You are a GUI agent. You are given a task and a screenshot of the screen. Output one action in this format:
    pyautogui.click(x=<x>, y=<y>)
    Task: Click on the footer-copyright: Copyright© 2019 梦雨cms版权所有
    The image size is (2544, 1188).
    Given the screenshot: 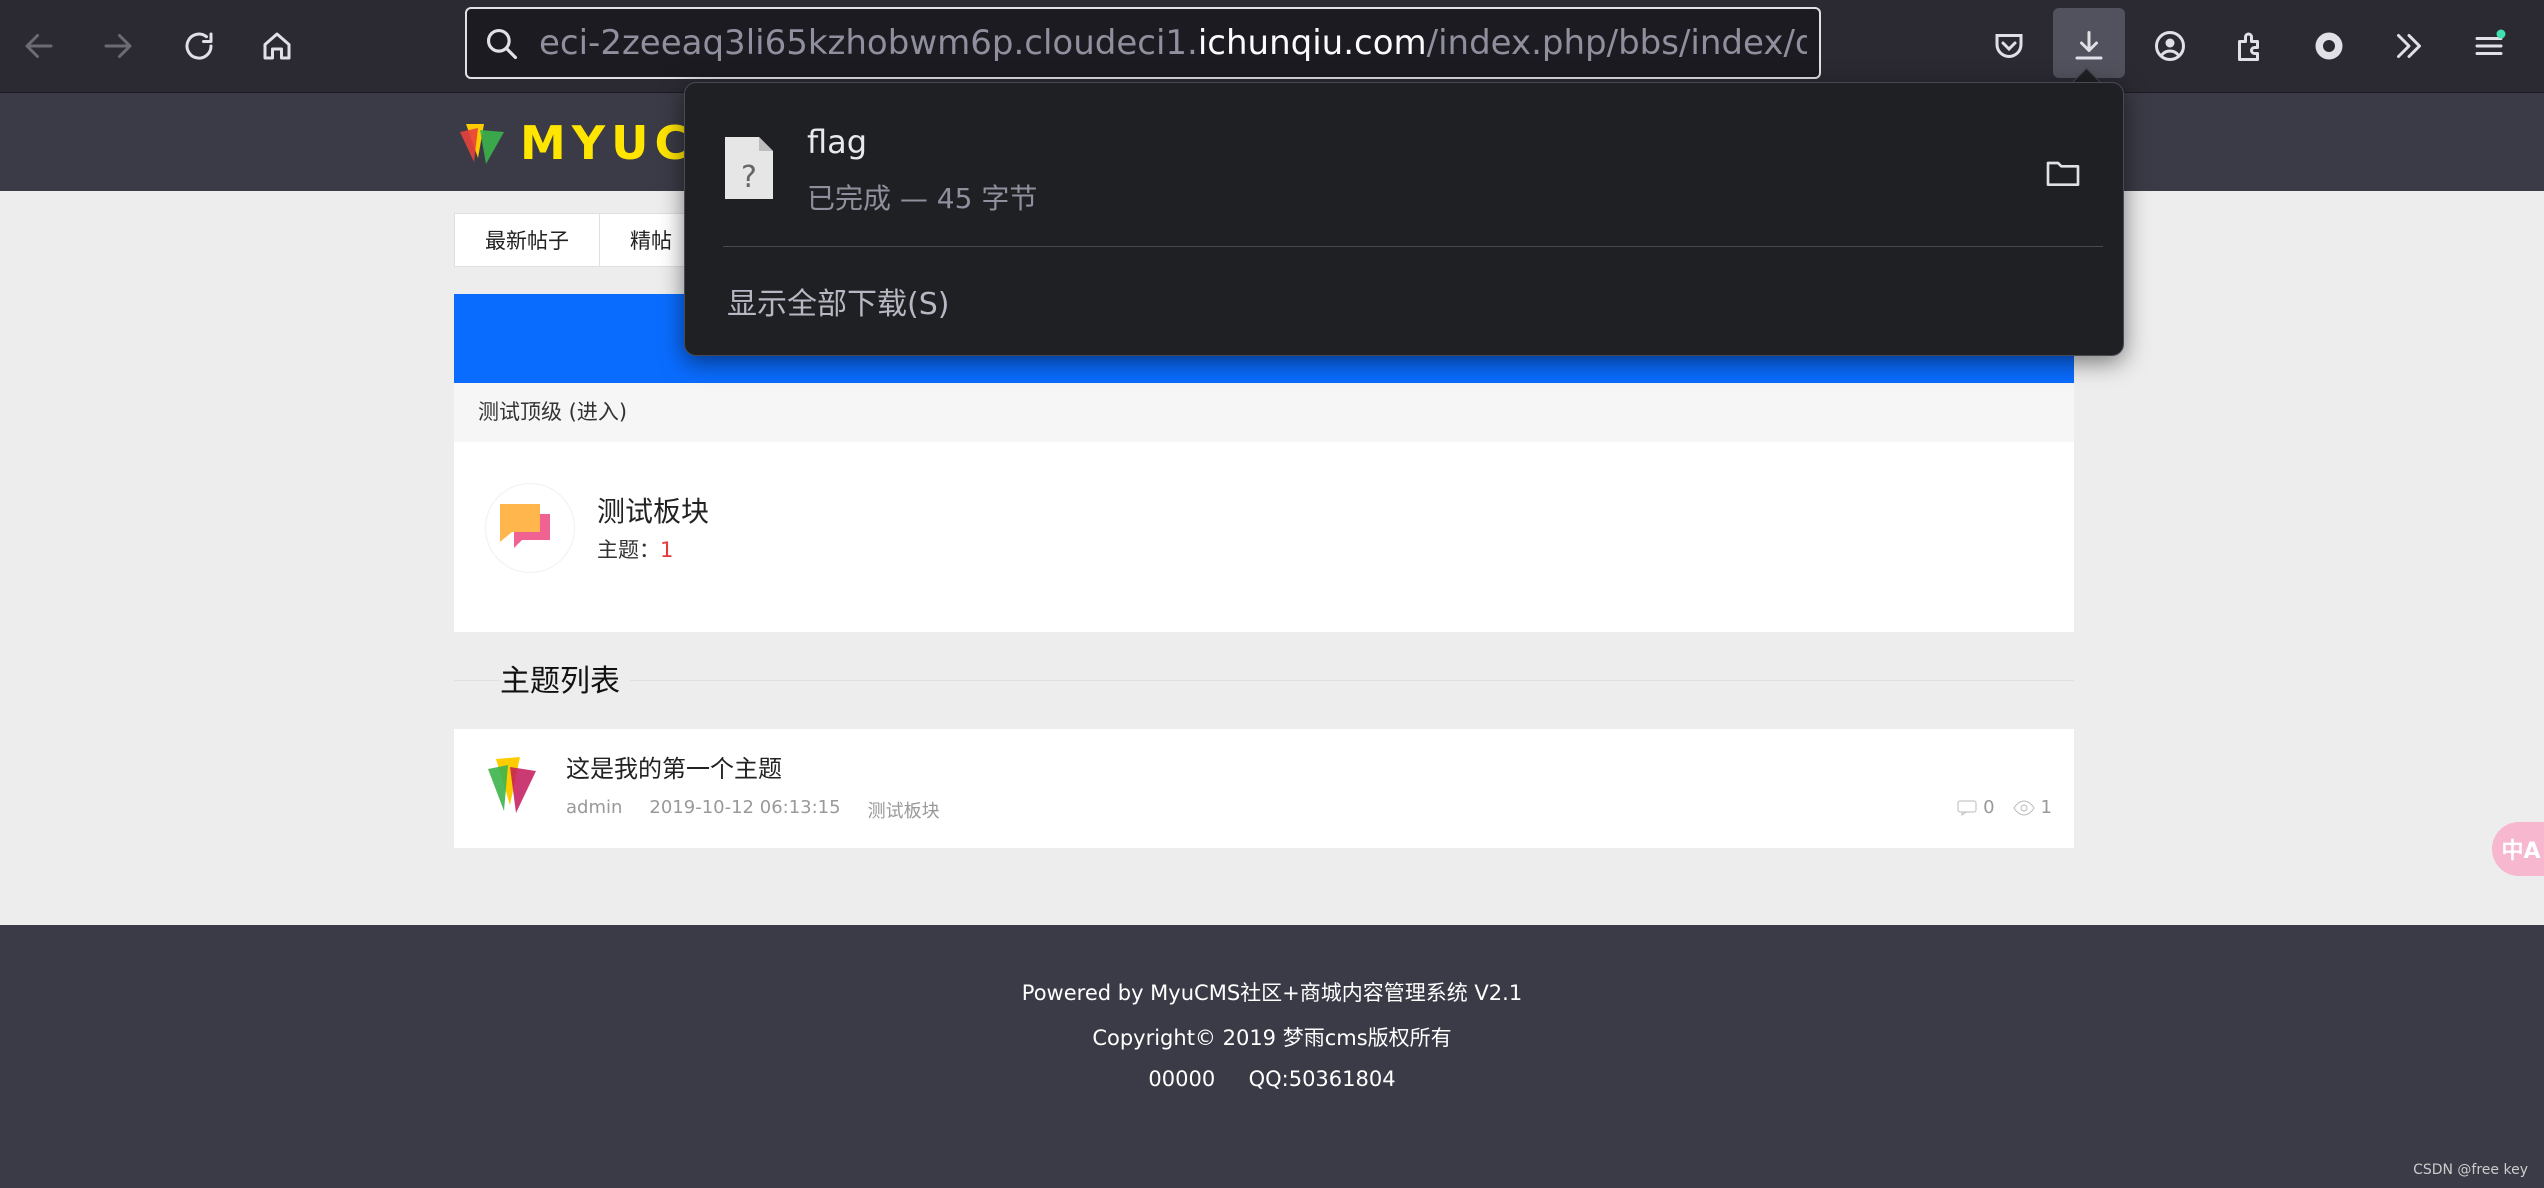 What is the action you would take?
    pyautogui.click(x=1272, y=1038)
    